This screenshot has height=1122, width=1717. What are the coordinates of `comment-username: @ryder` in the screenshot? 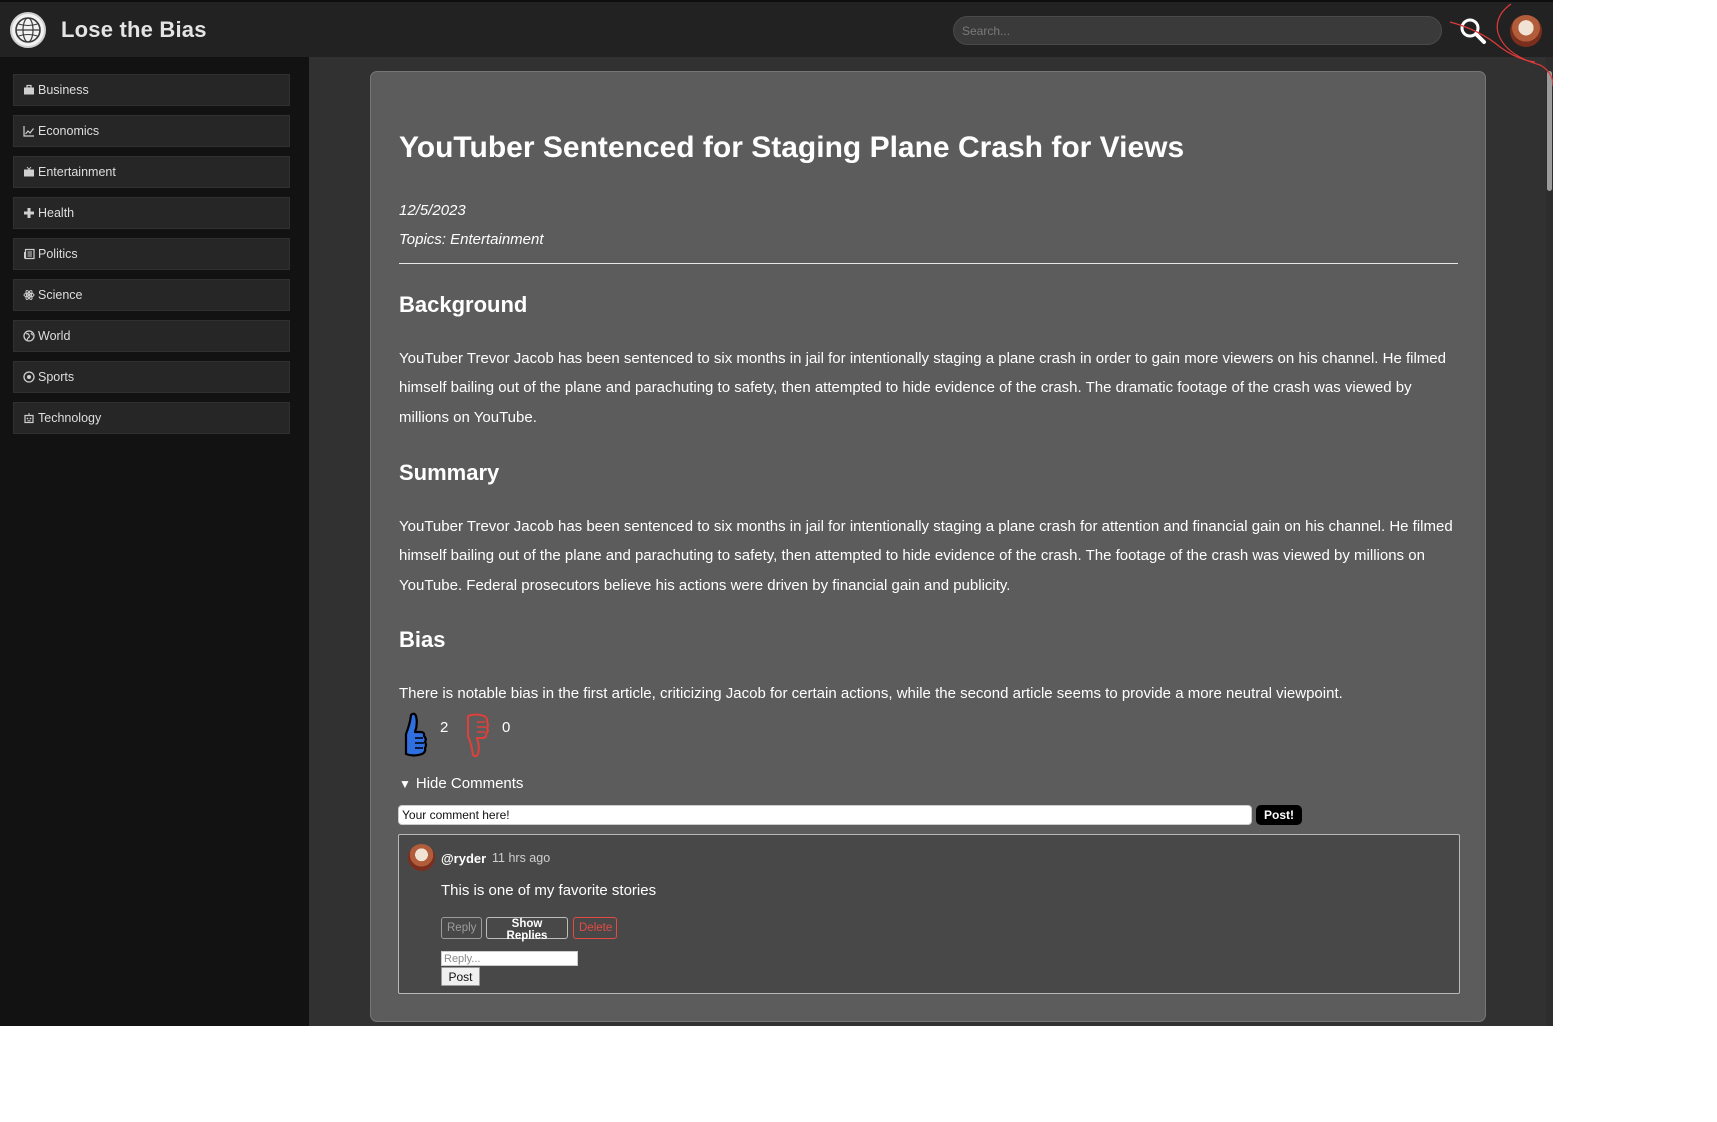 It's located at (463, 858).